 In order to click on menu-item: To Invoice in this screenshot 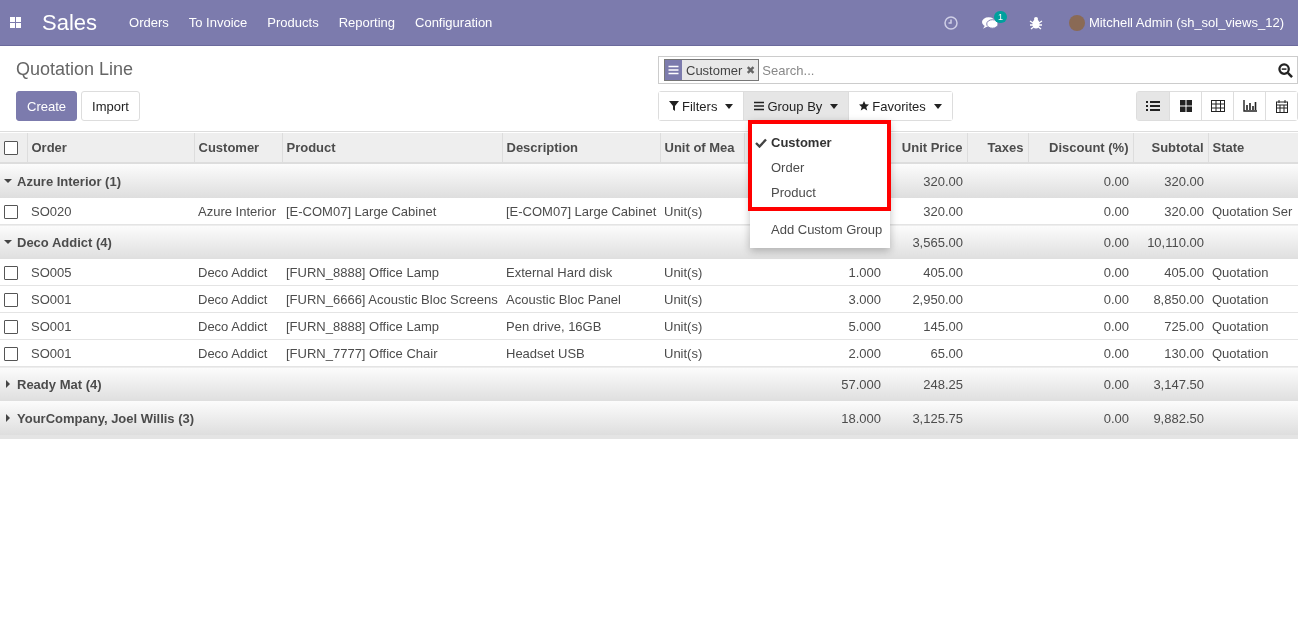, I will do `click(218, 22)`.